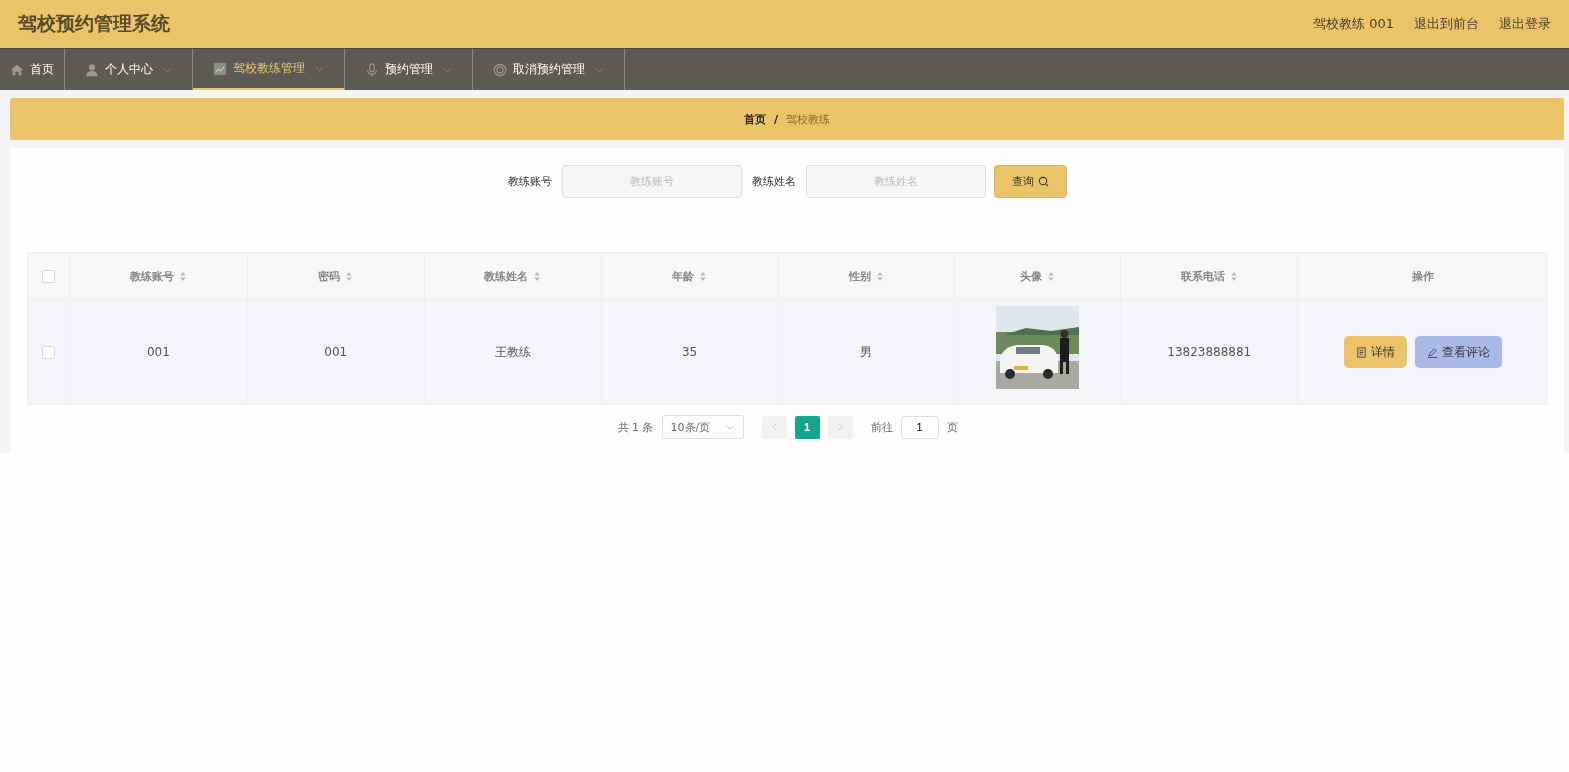 This screenshot has width=1569, height=772. I want to click on column-header: 教练姓名, so click(506, 276).